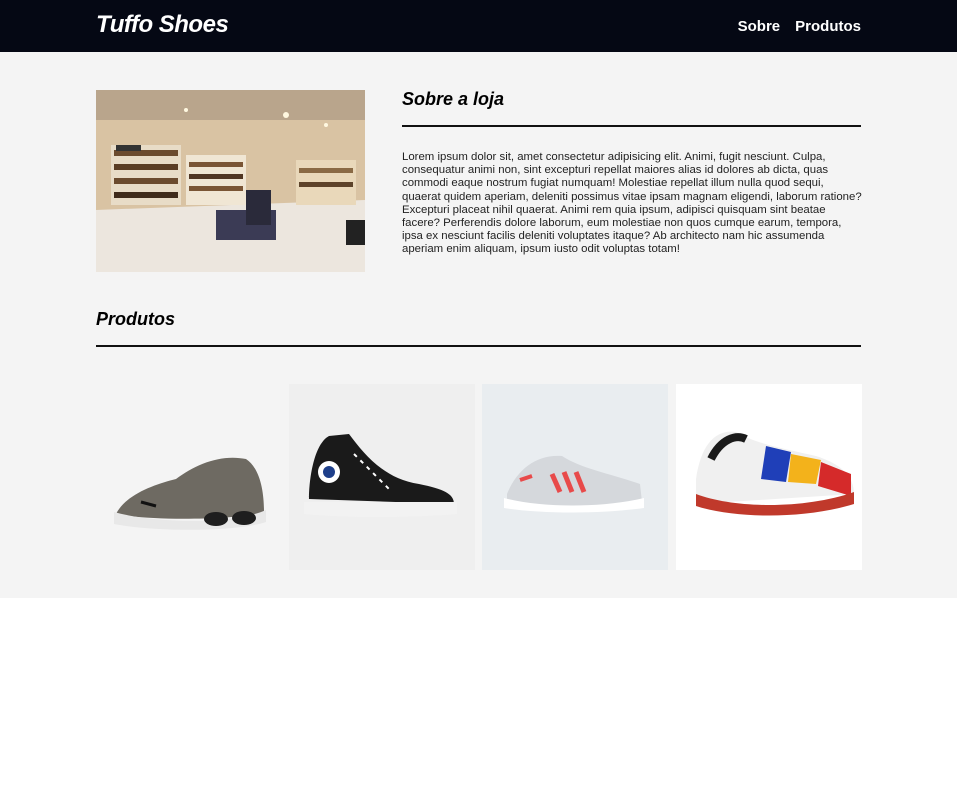 Image resolution: width=957 pixels, height=792 pixels. I want to click on products-divider, so click(478, 346).